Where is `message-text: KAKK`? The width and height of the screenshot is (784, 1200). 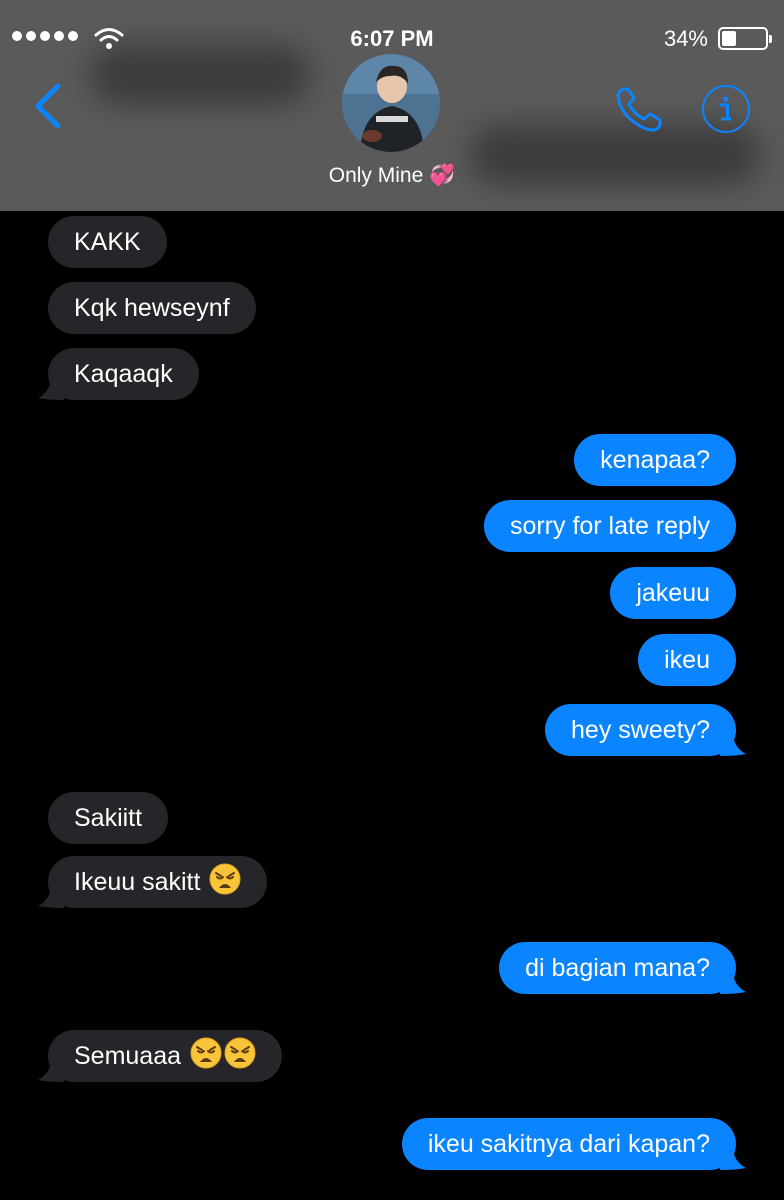
message-text: KAKK is located at coordinates (107, 242).